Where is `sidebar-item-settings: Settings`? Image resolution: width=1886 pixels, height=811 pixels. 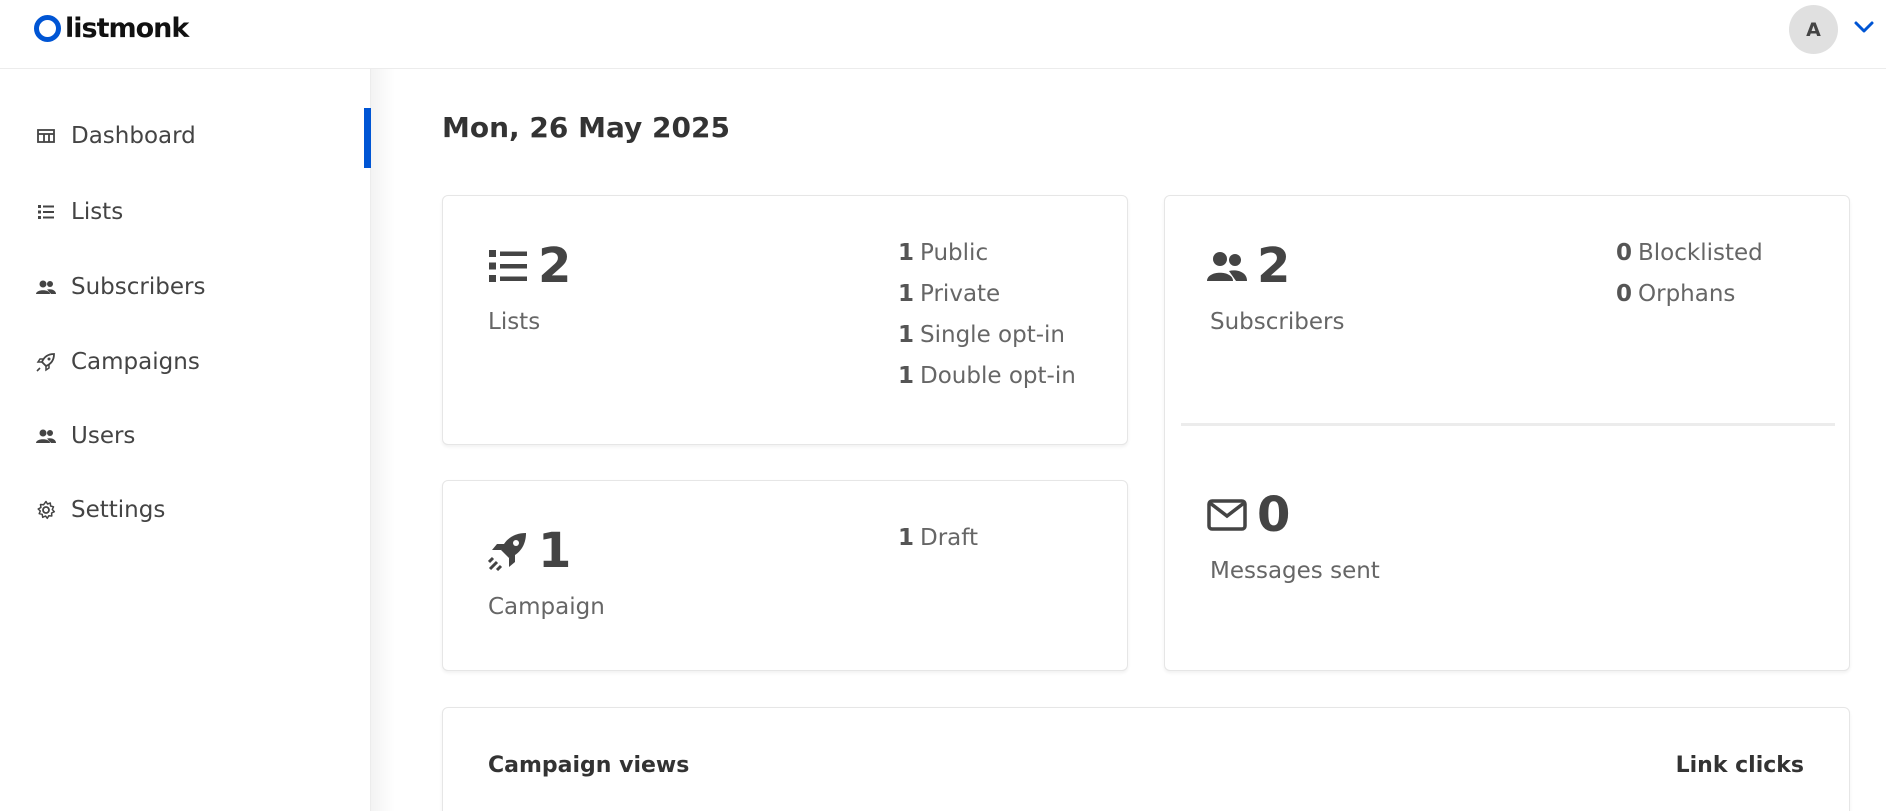
sidebar-item-settings: Settings is located at coordinates (185, 510).